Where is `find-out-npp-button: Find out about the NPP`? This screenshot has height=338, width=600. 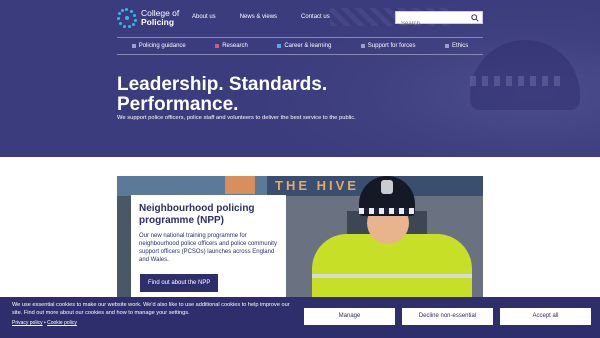 find-out-npp-button: Find out about the NPP is located at coordinates (179, 283).